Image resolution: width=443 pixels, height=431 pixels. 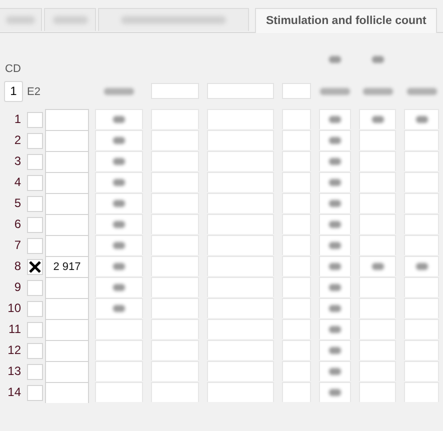 What do you see at coordinates (17, 287) in the screenshot?
I see `row-number: 9` at bounding box center [17, 287].